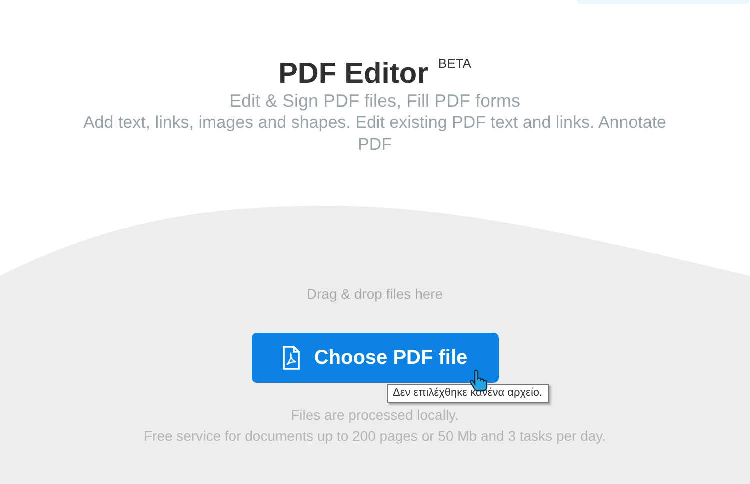  I want to click on service-note: Free service for documents up to 200 pages or 50 Mb and 3 tasks per day., so click(375, 436).